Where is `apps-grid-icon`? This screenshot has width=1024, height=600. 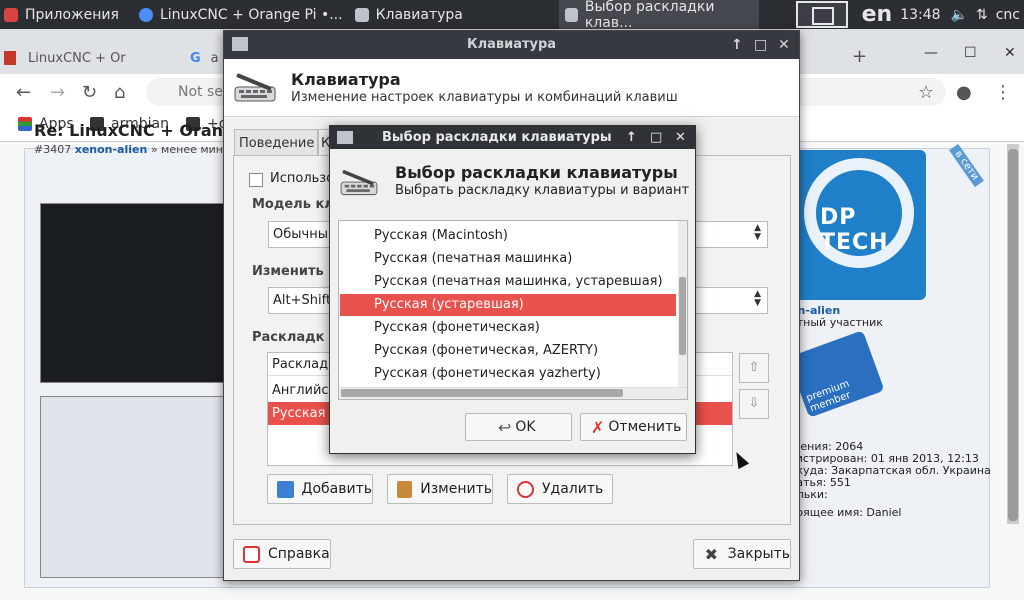
apps-grid-icon is located at coordinates (25, 124).